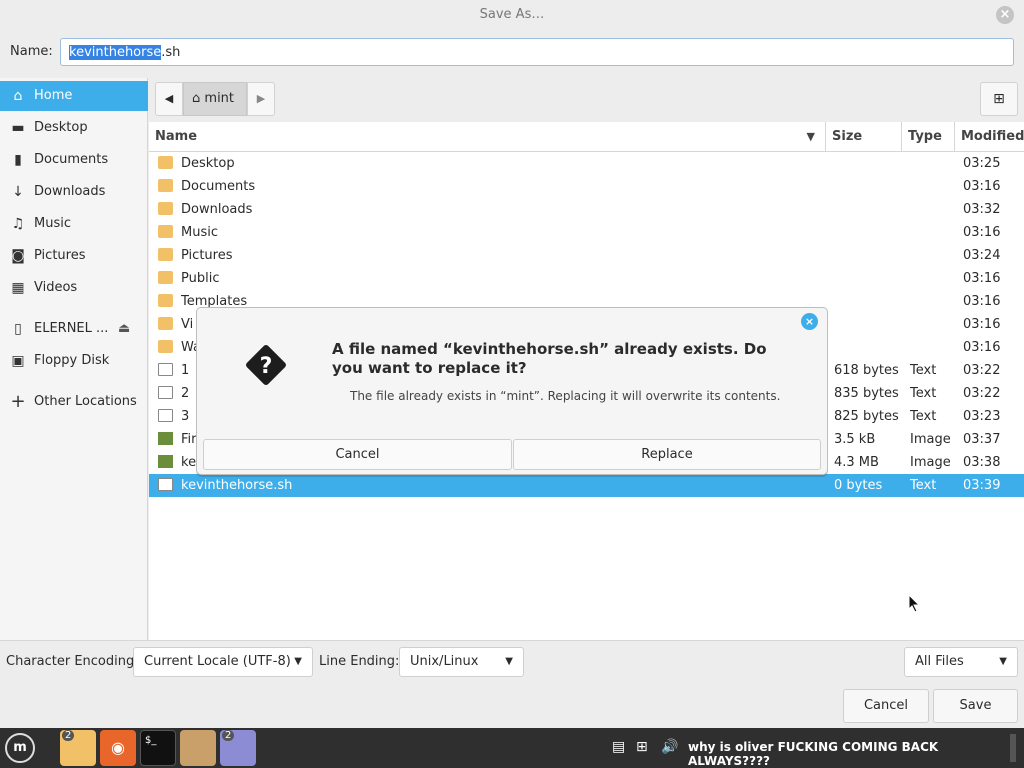 This screenshot has width=1024, height=768. I want to click on sidebar-item-drive: ▯ ELERNEL ... ⏏, so click(74, 329).